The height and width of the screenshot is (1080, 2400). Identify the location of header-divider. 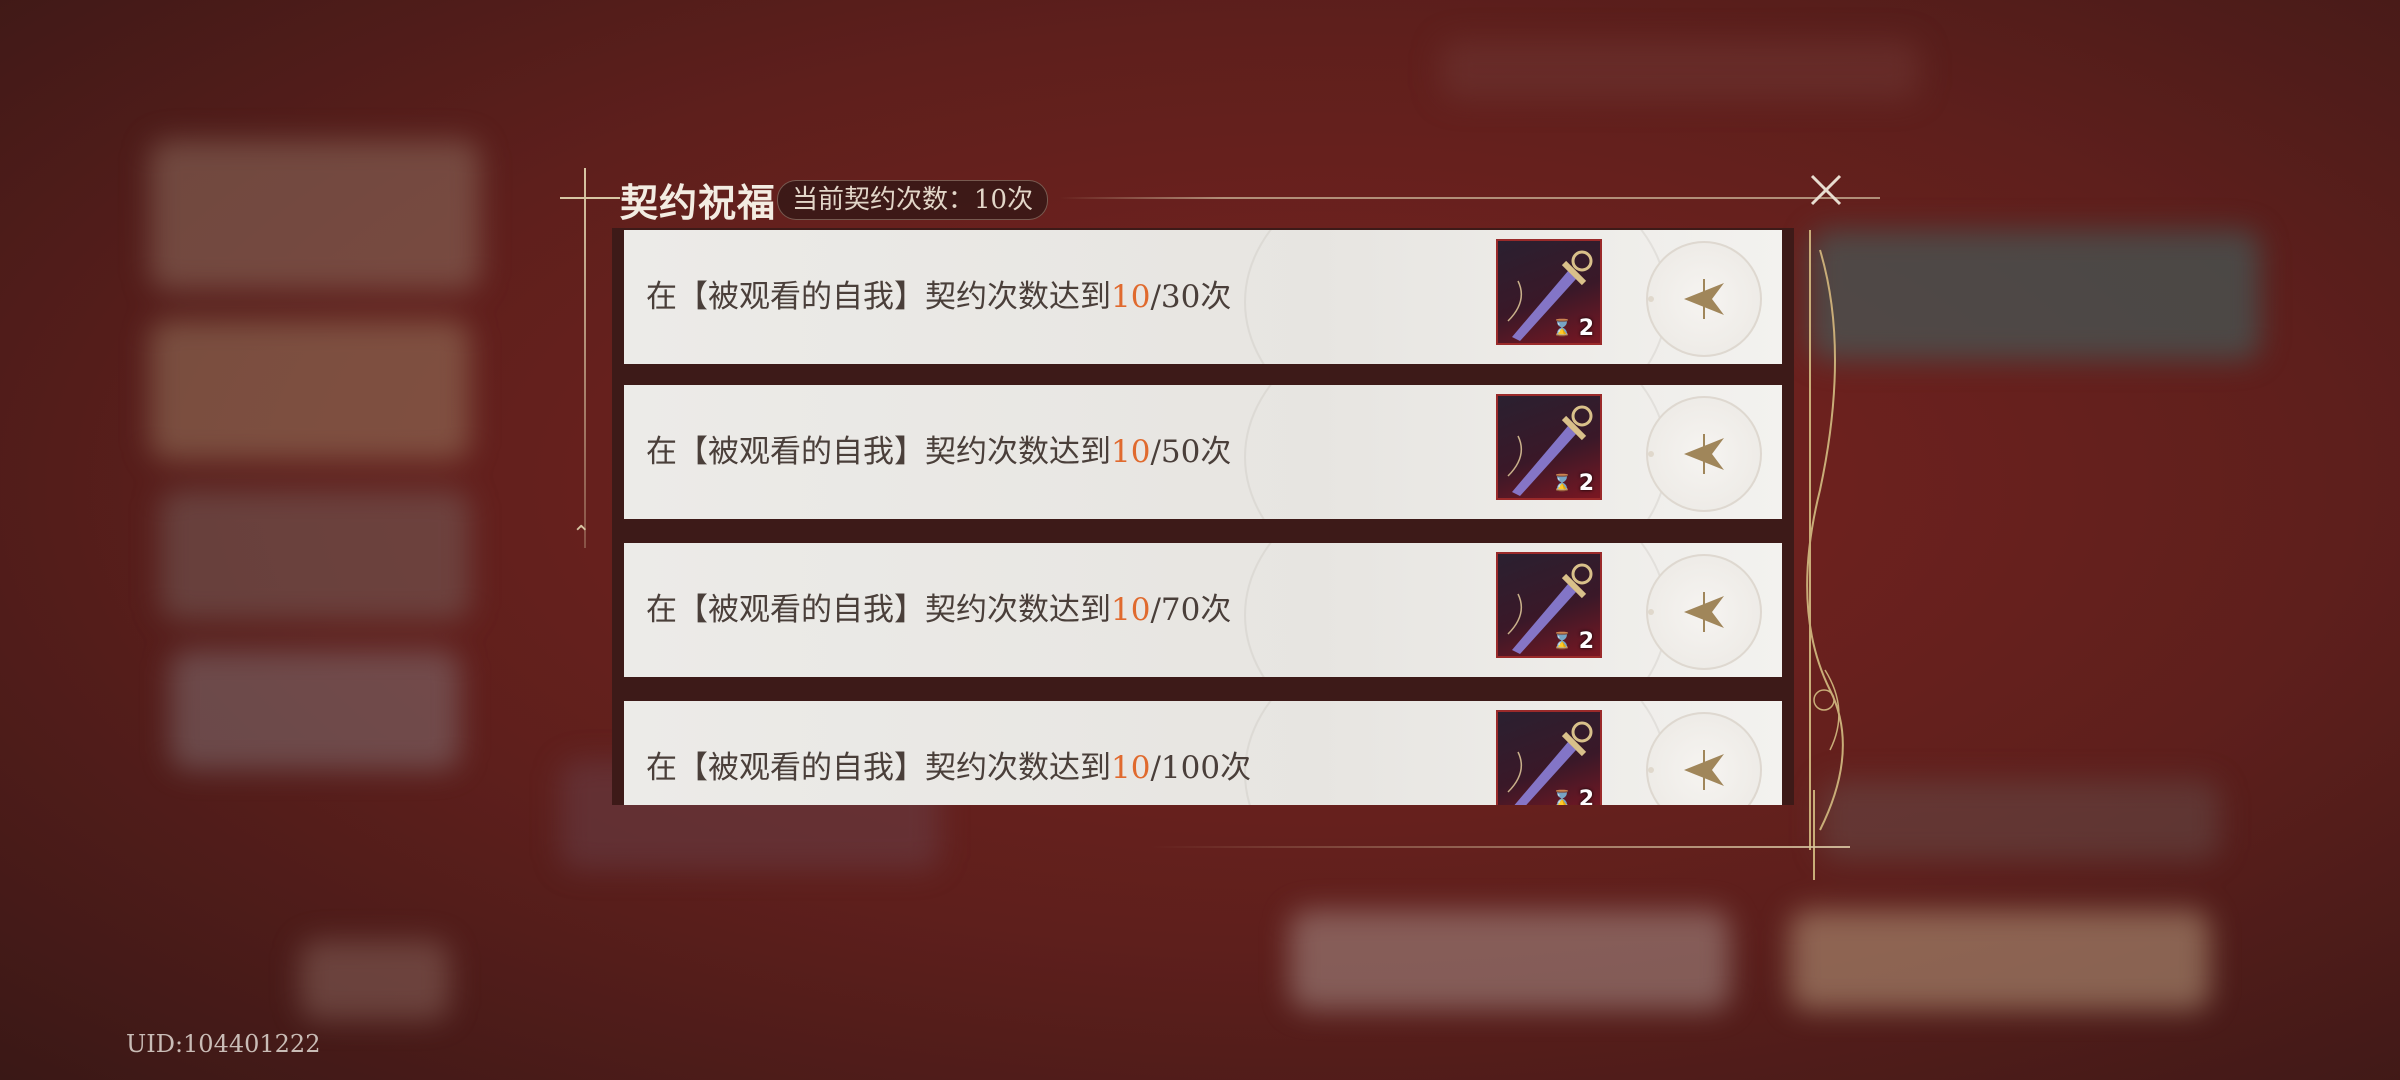
(1470, 198).